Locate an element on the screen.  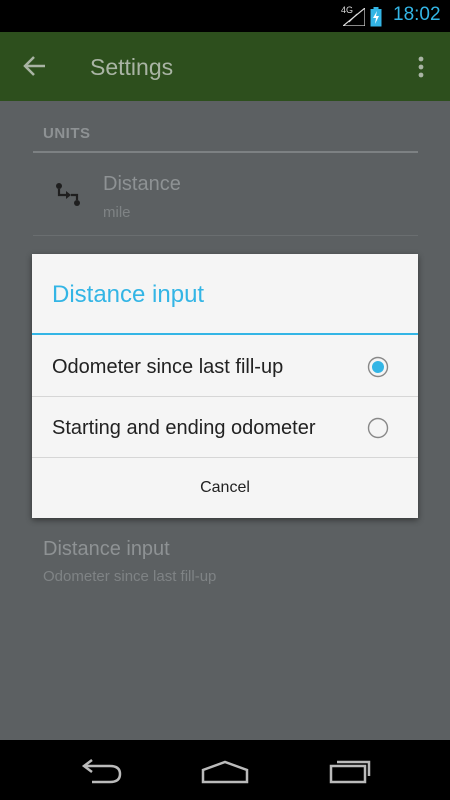
section-divider is located at coordinates (225, 152).